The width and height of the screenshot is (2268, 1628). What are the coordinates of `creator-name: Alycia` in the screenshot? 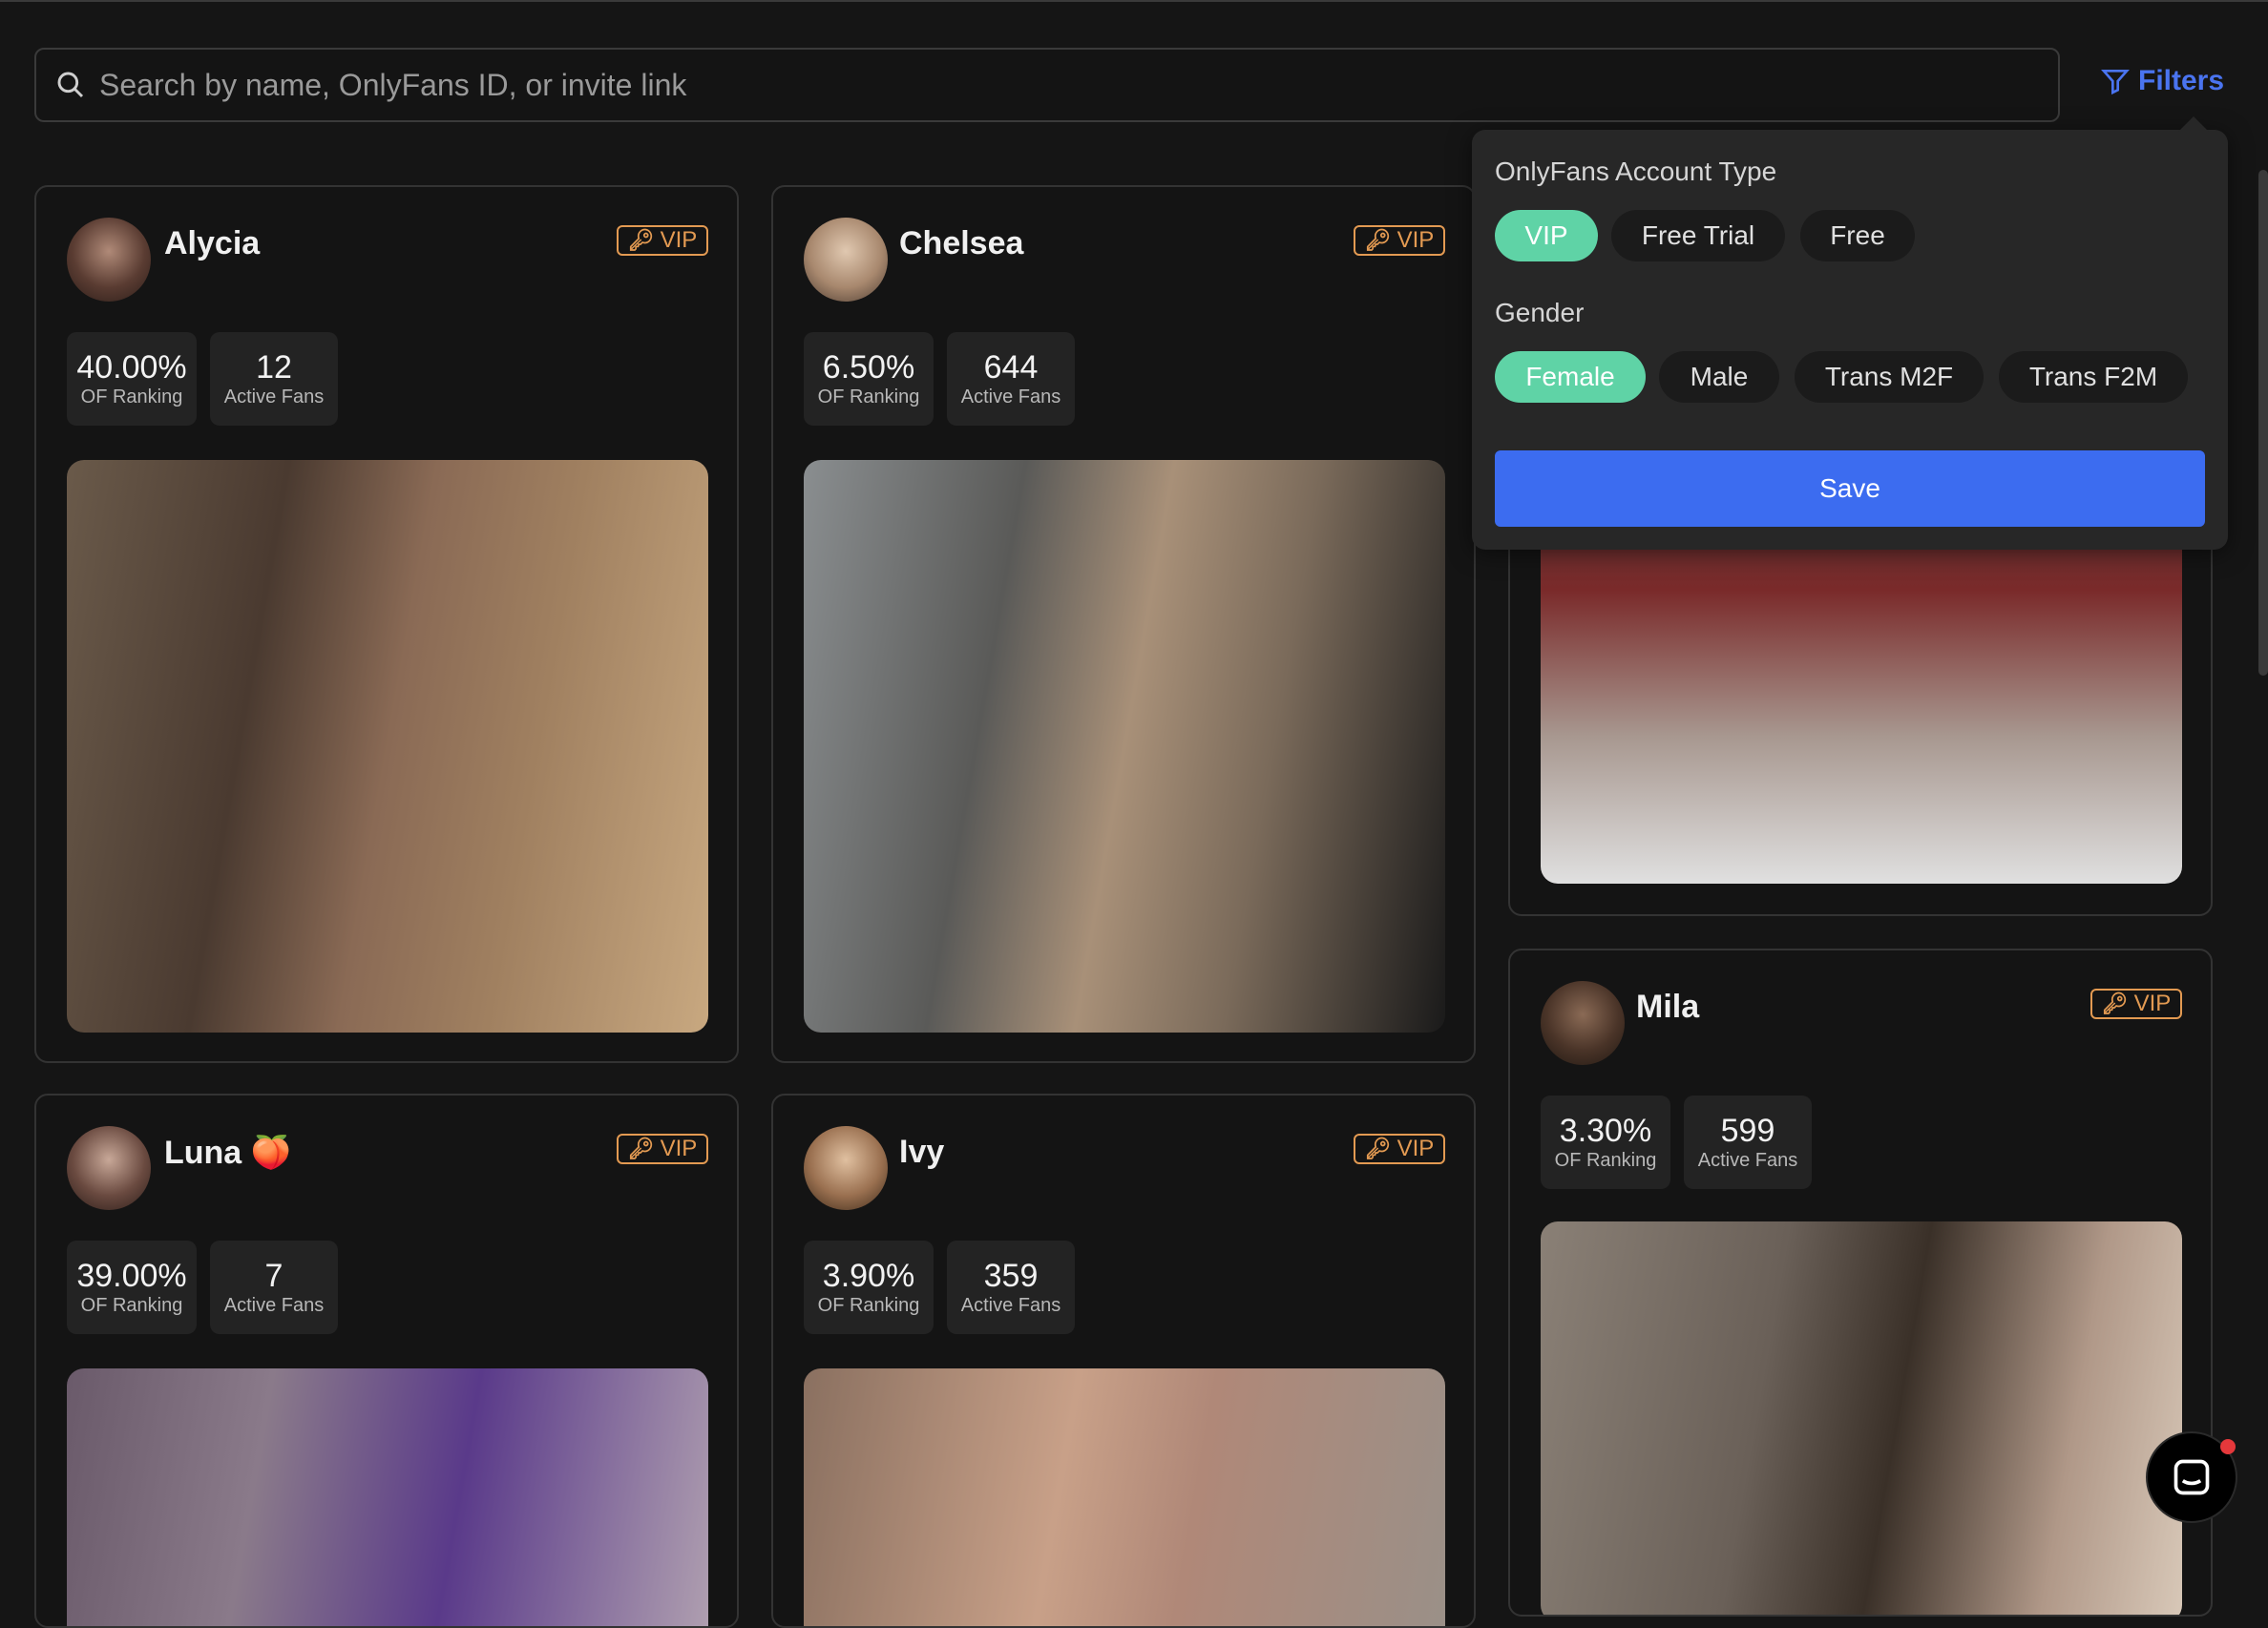 It's located at (212, 243).